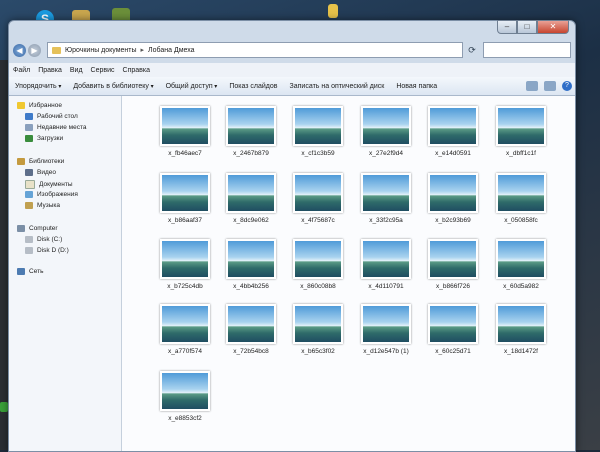  I want to click on forward-button: ▶, so click(34, 50).